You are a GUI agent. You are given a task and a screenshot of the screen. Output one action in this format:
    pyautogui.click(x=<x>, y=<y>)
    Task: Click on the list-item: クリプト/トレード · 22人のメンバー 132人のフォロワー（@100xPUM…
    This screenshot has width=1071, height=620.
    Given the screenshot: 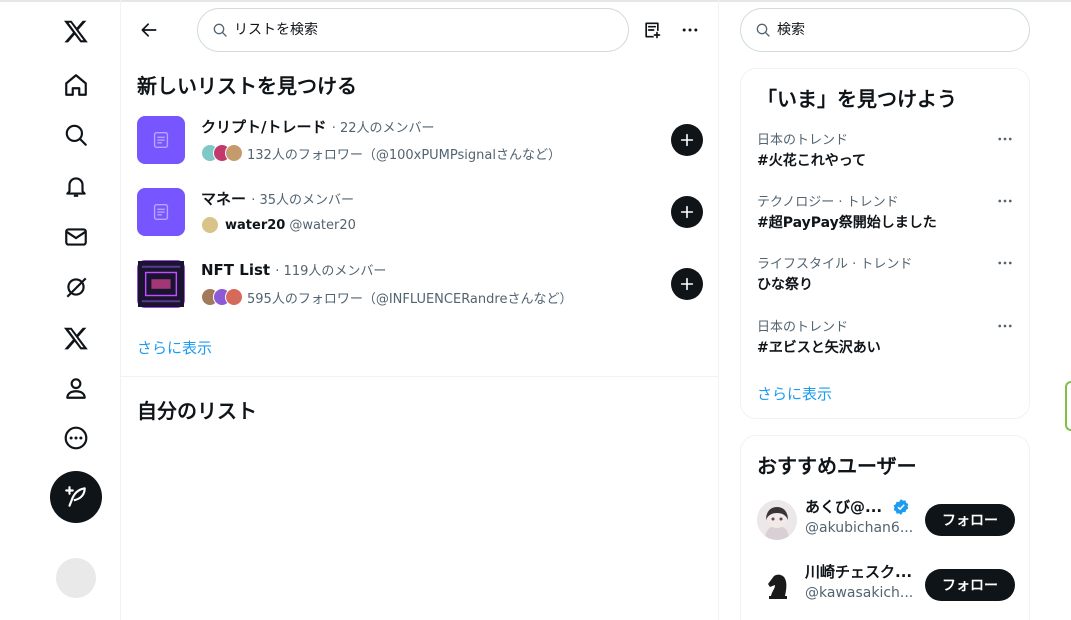 What is the action you would take?
    pyautogui.click(x=420, y=147)
    